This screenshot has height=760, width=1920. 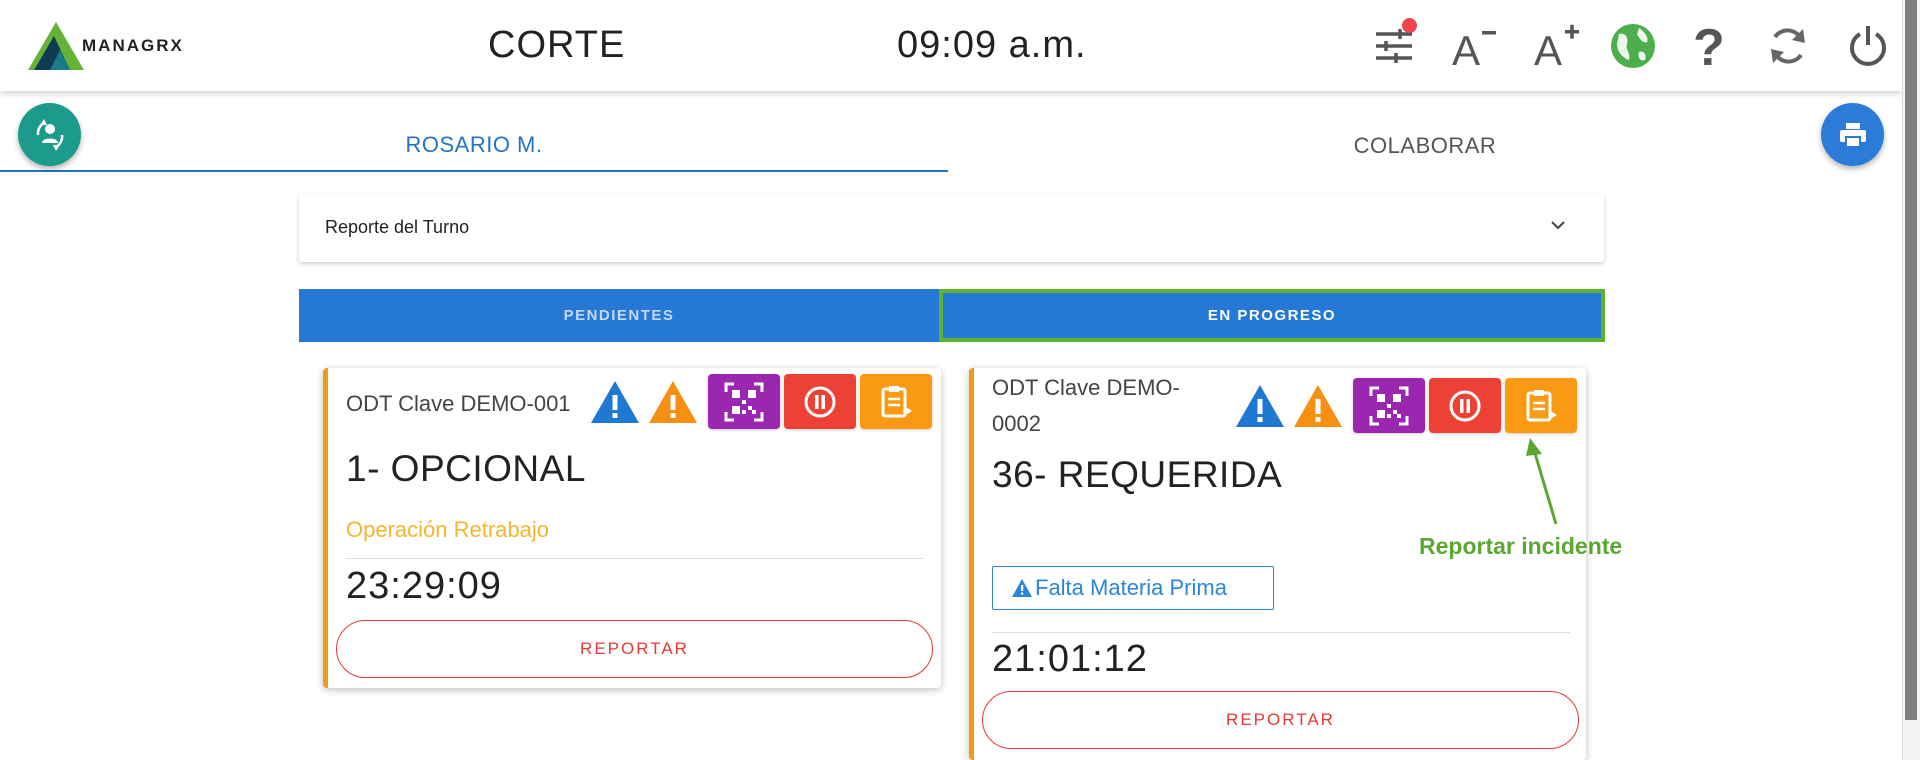 I want to click on globe-icon, so click(x=1633, y=46).